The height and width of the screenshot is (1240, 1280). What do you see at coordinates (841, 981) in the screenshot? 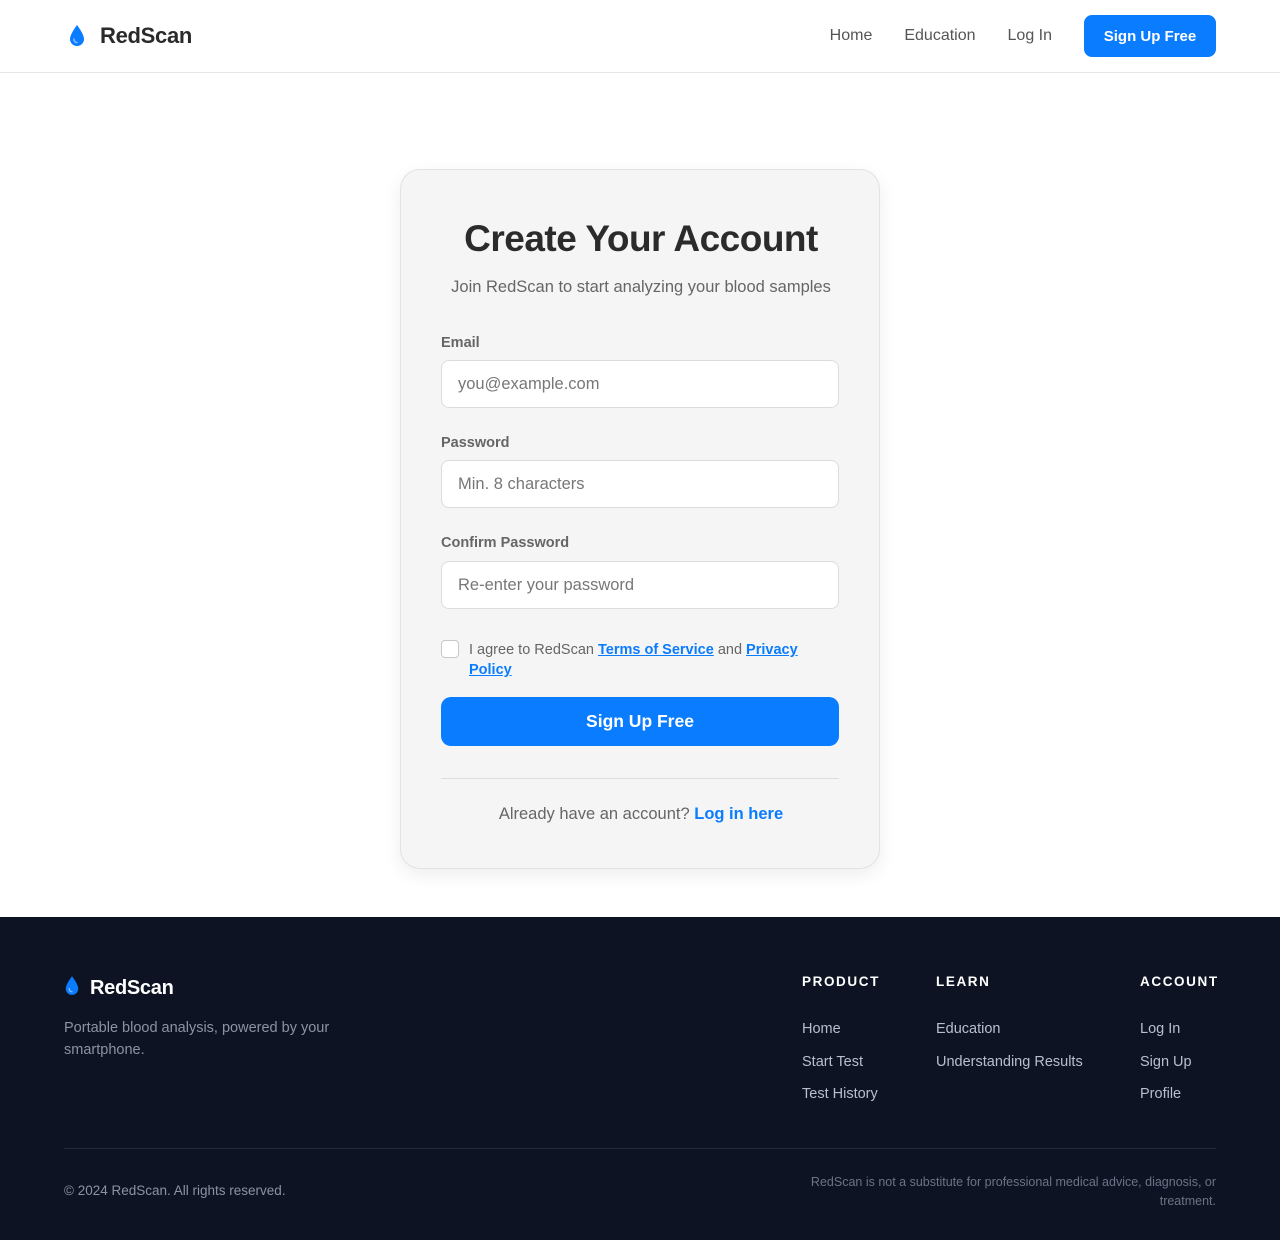
I see `footer-column-heading: PRODUCT` at bounding box center [841, 981].